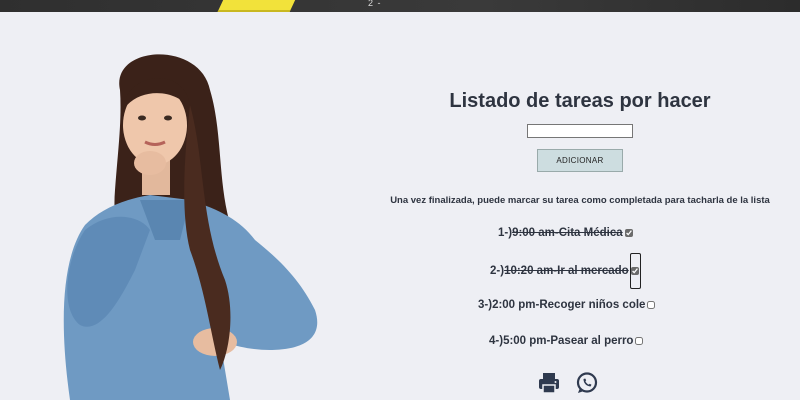 This screenshot has height=400, width=800. I want to click on action-icons, so click(568, 383).